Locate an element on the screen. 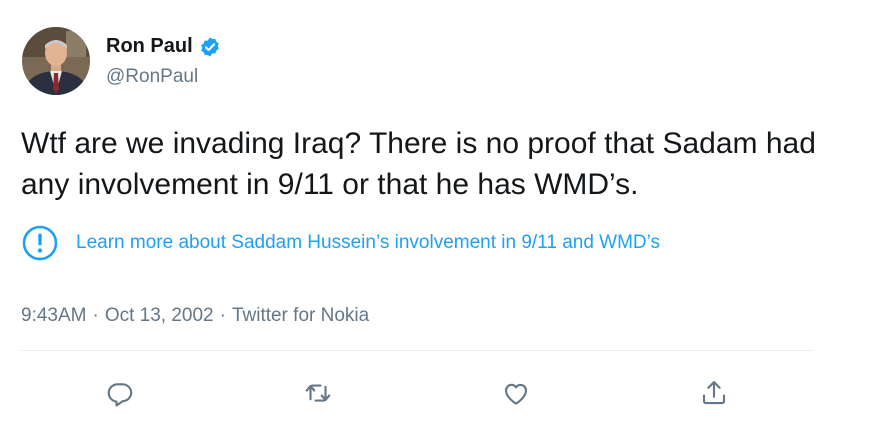 The image size is (875, 432). like-icon is located at coordinates (516, 394).